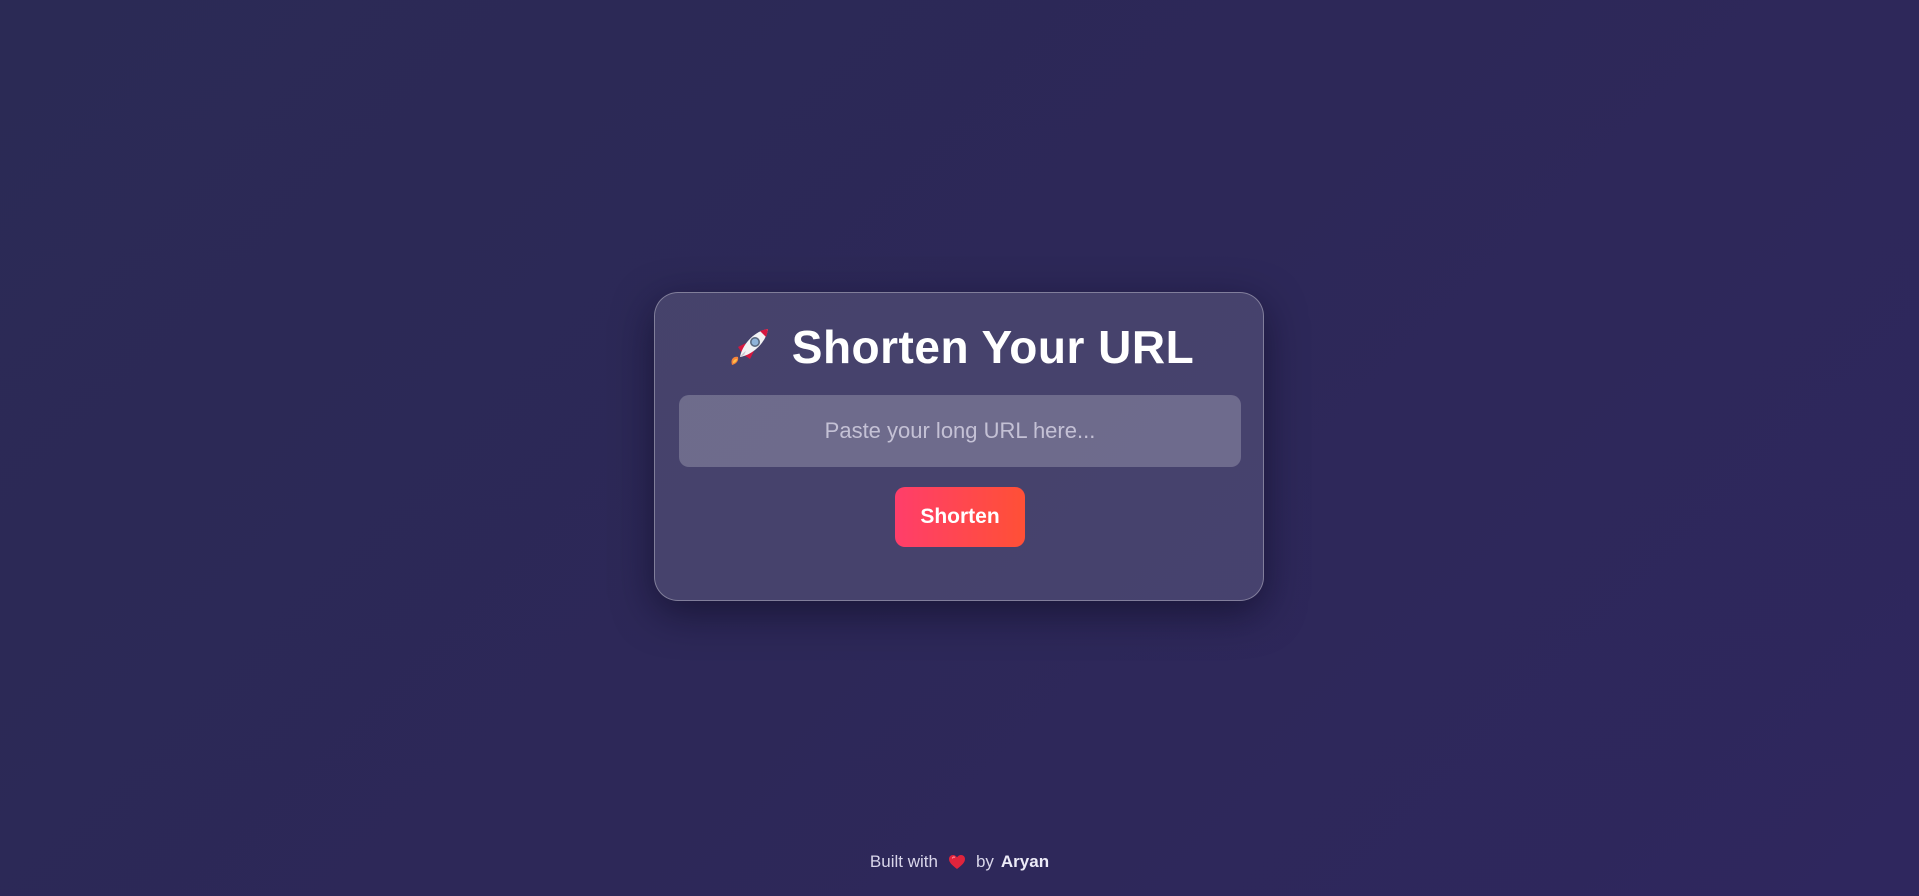 The image size is (1919, 896). I want to click on footer-author: Aryan, so click(1025, 861).